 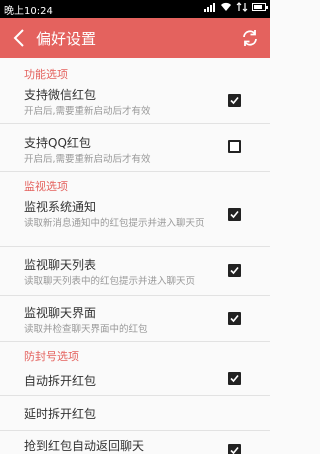 What do you see at coordinates (46, 186) in the screenshot?
I see `section-header-monitor: 监视选项` at bounding box center [46, 186].